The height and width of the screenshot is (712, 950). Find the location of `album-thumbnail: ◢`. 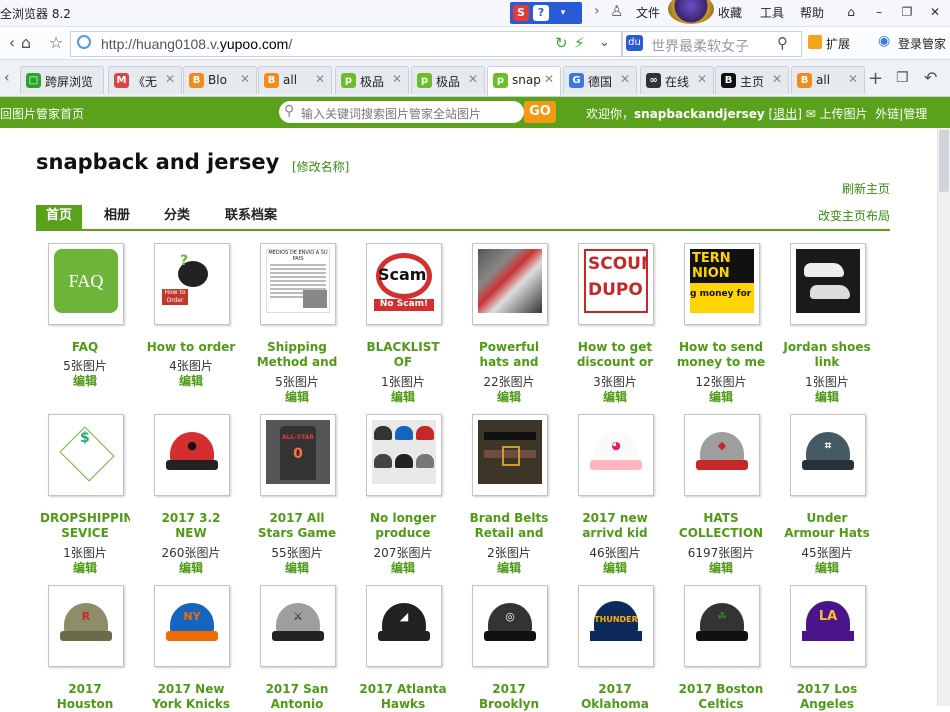

album-thumbnail: ◢ is located at coordinates (404, 626).